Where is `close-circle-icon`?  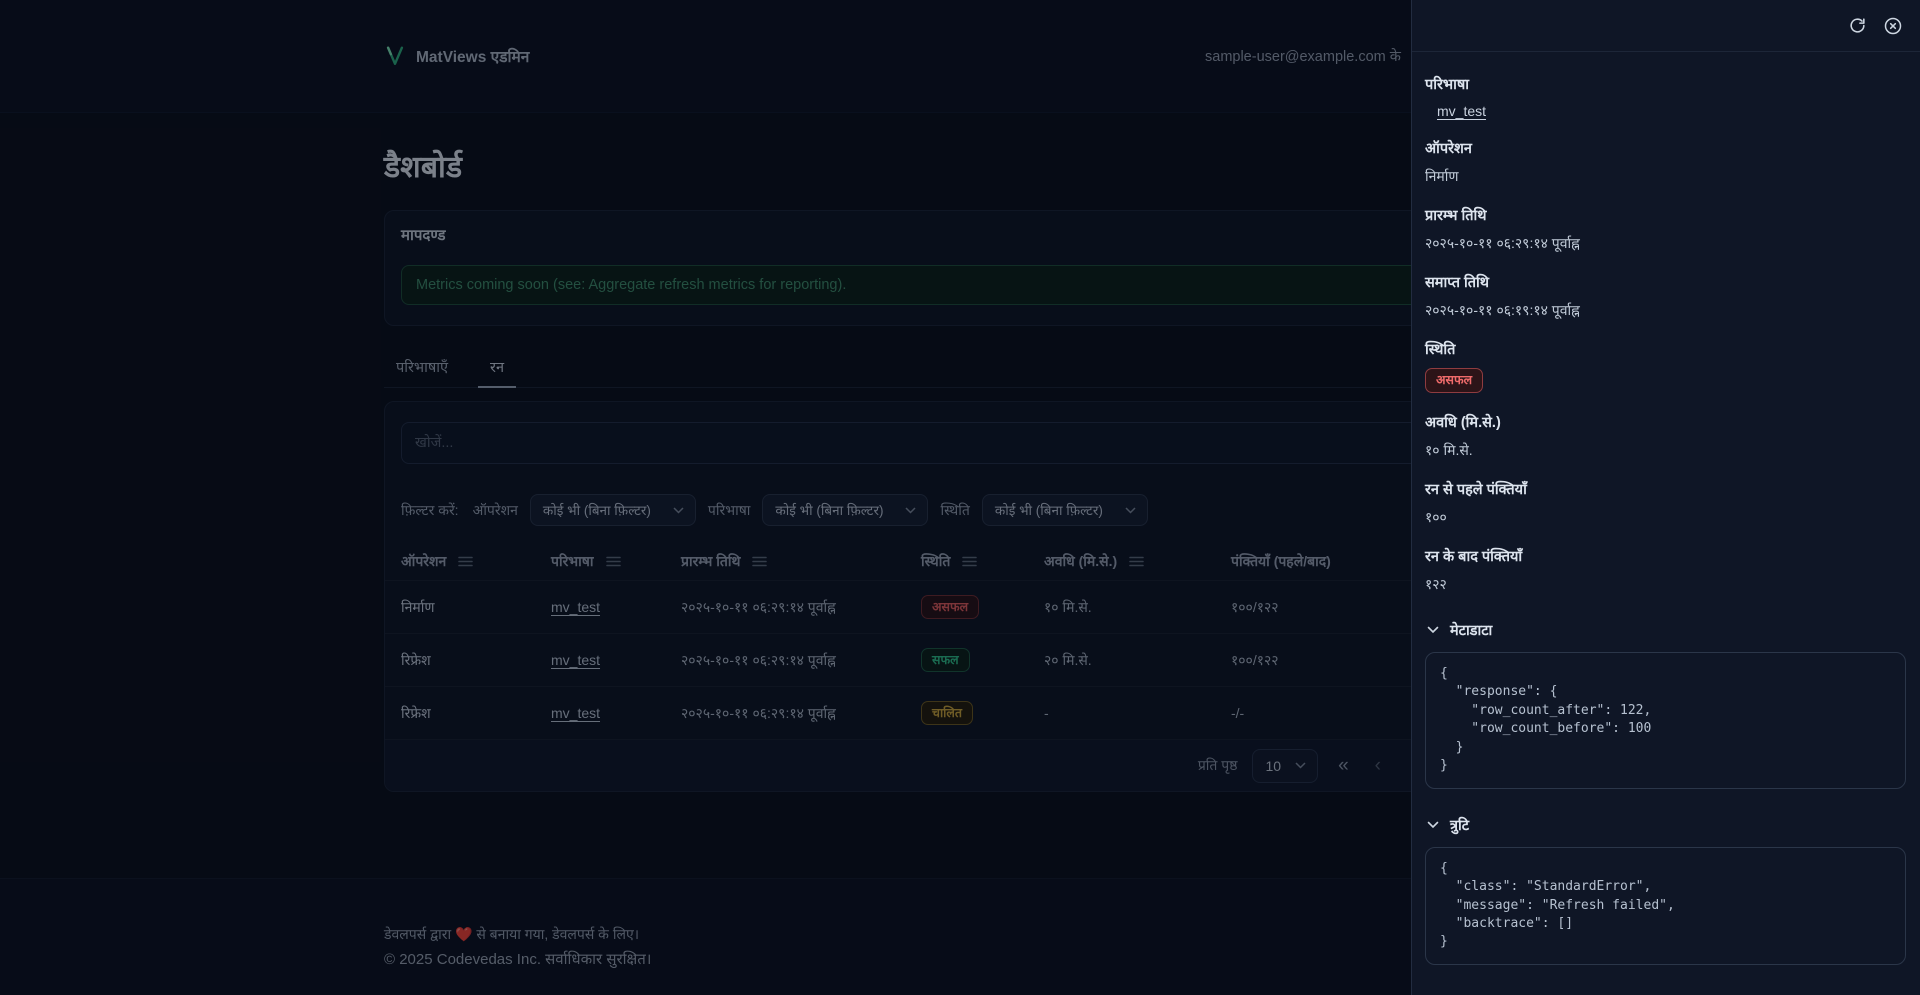
close-circle-icon is located at coordinates (1893, 25).